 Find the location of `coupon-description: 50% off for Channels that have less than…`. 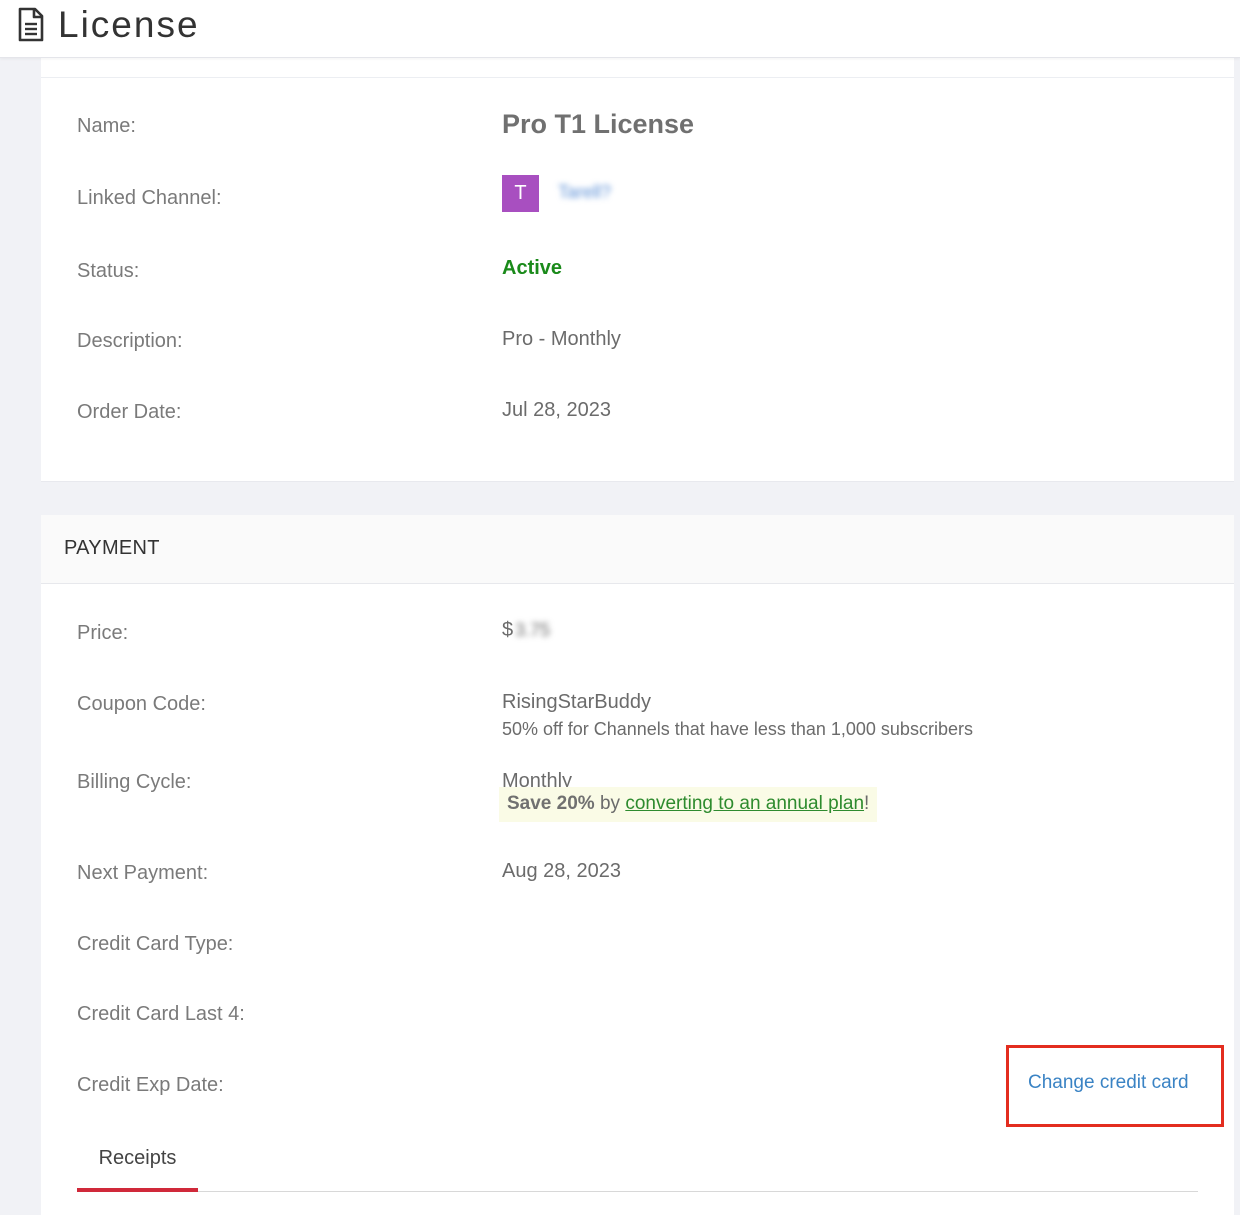

coupon-description: 50% off for Channels that have less than… is located at coordinates (737, 729).